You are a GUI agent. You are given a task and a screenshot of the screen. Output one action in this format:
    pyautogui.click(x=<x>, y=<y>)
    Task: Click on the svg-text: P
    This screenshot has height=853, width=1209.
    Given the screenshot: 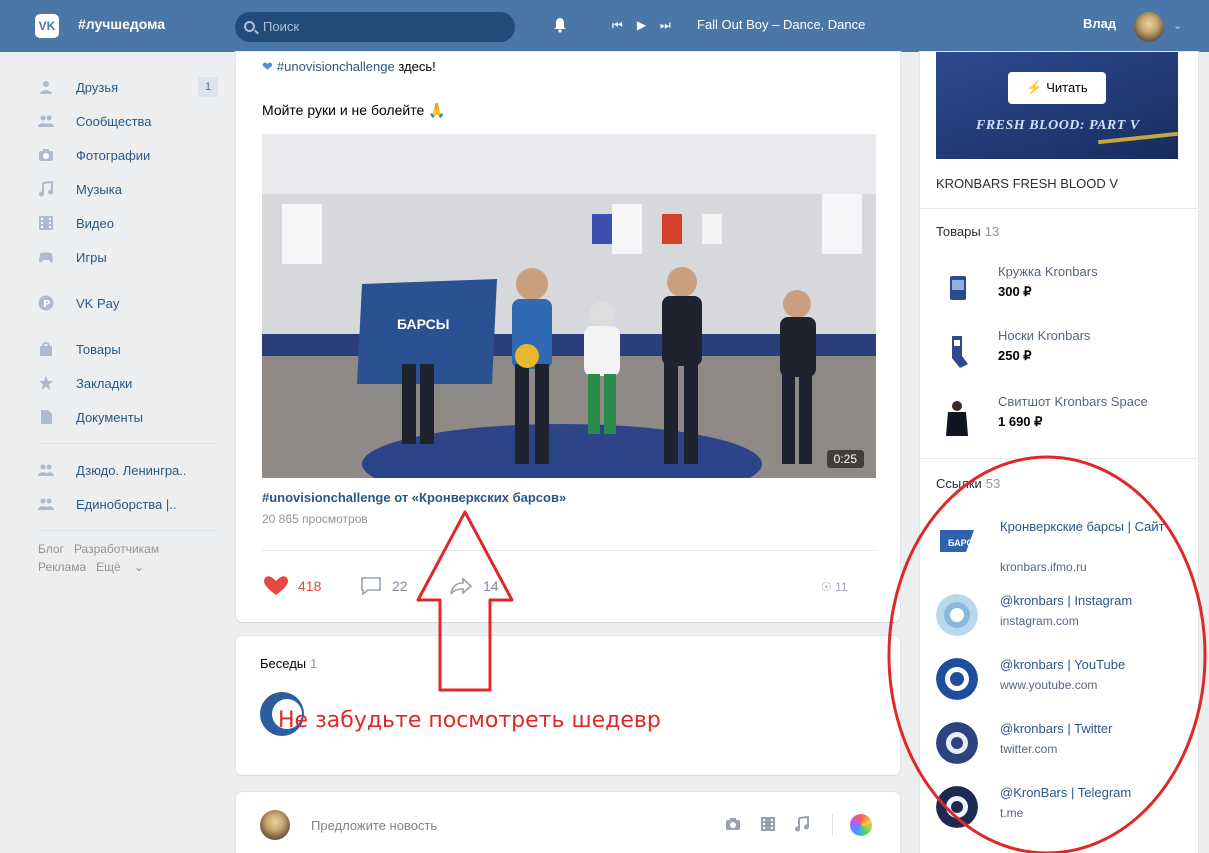 What is the action you would take?
    pyautogui.click(x=46, y=304)
    